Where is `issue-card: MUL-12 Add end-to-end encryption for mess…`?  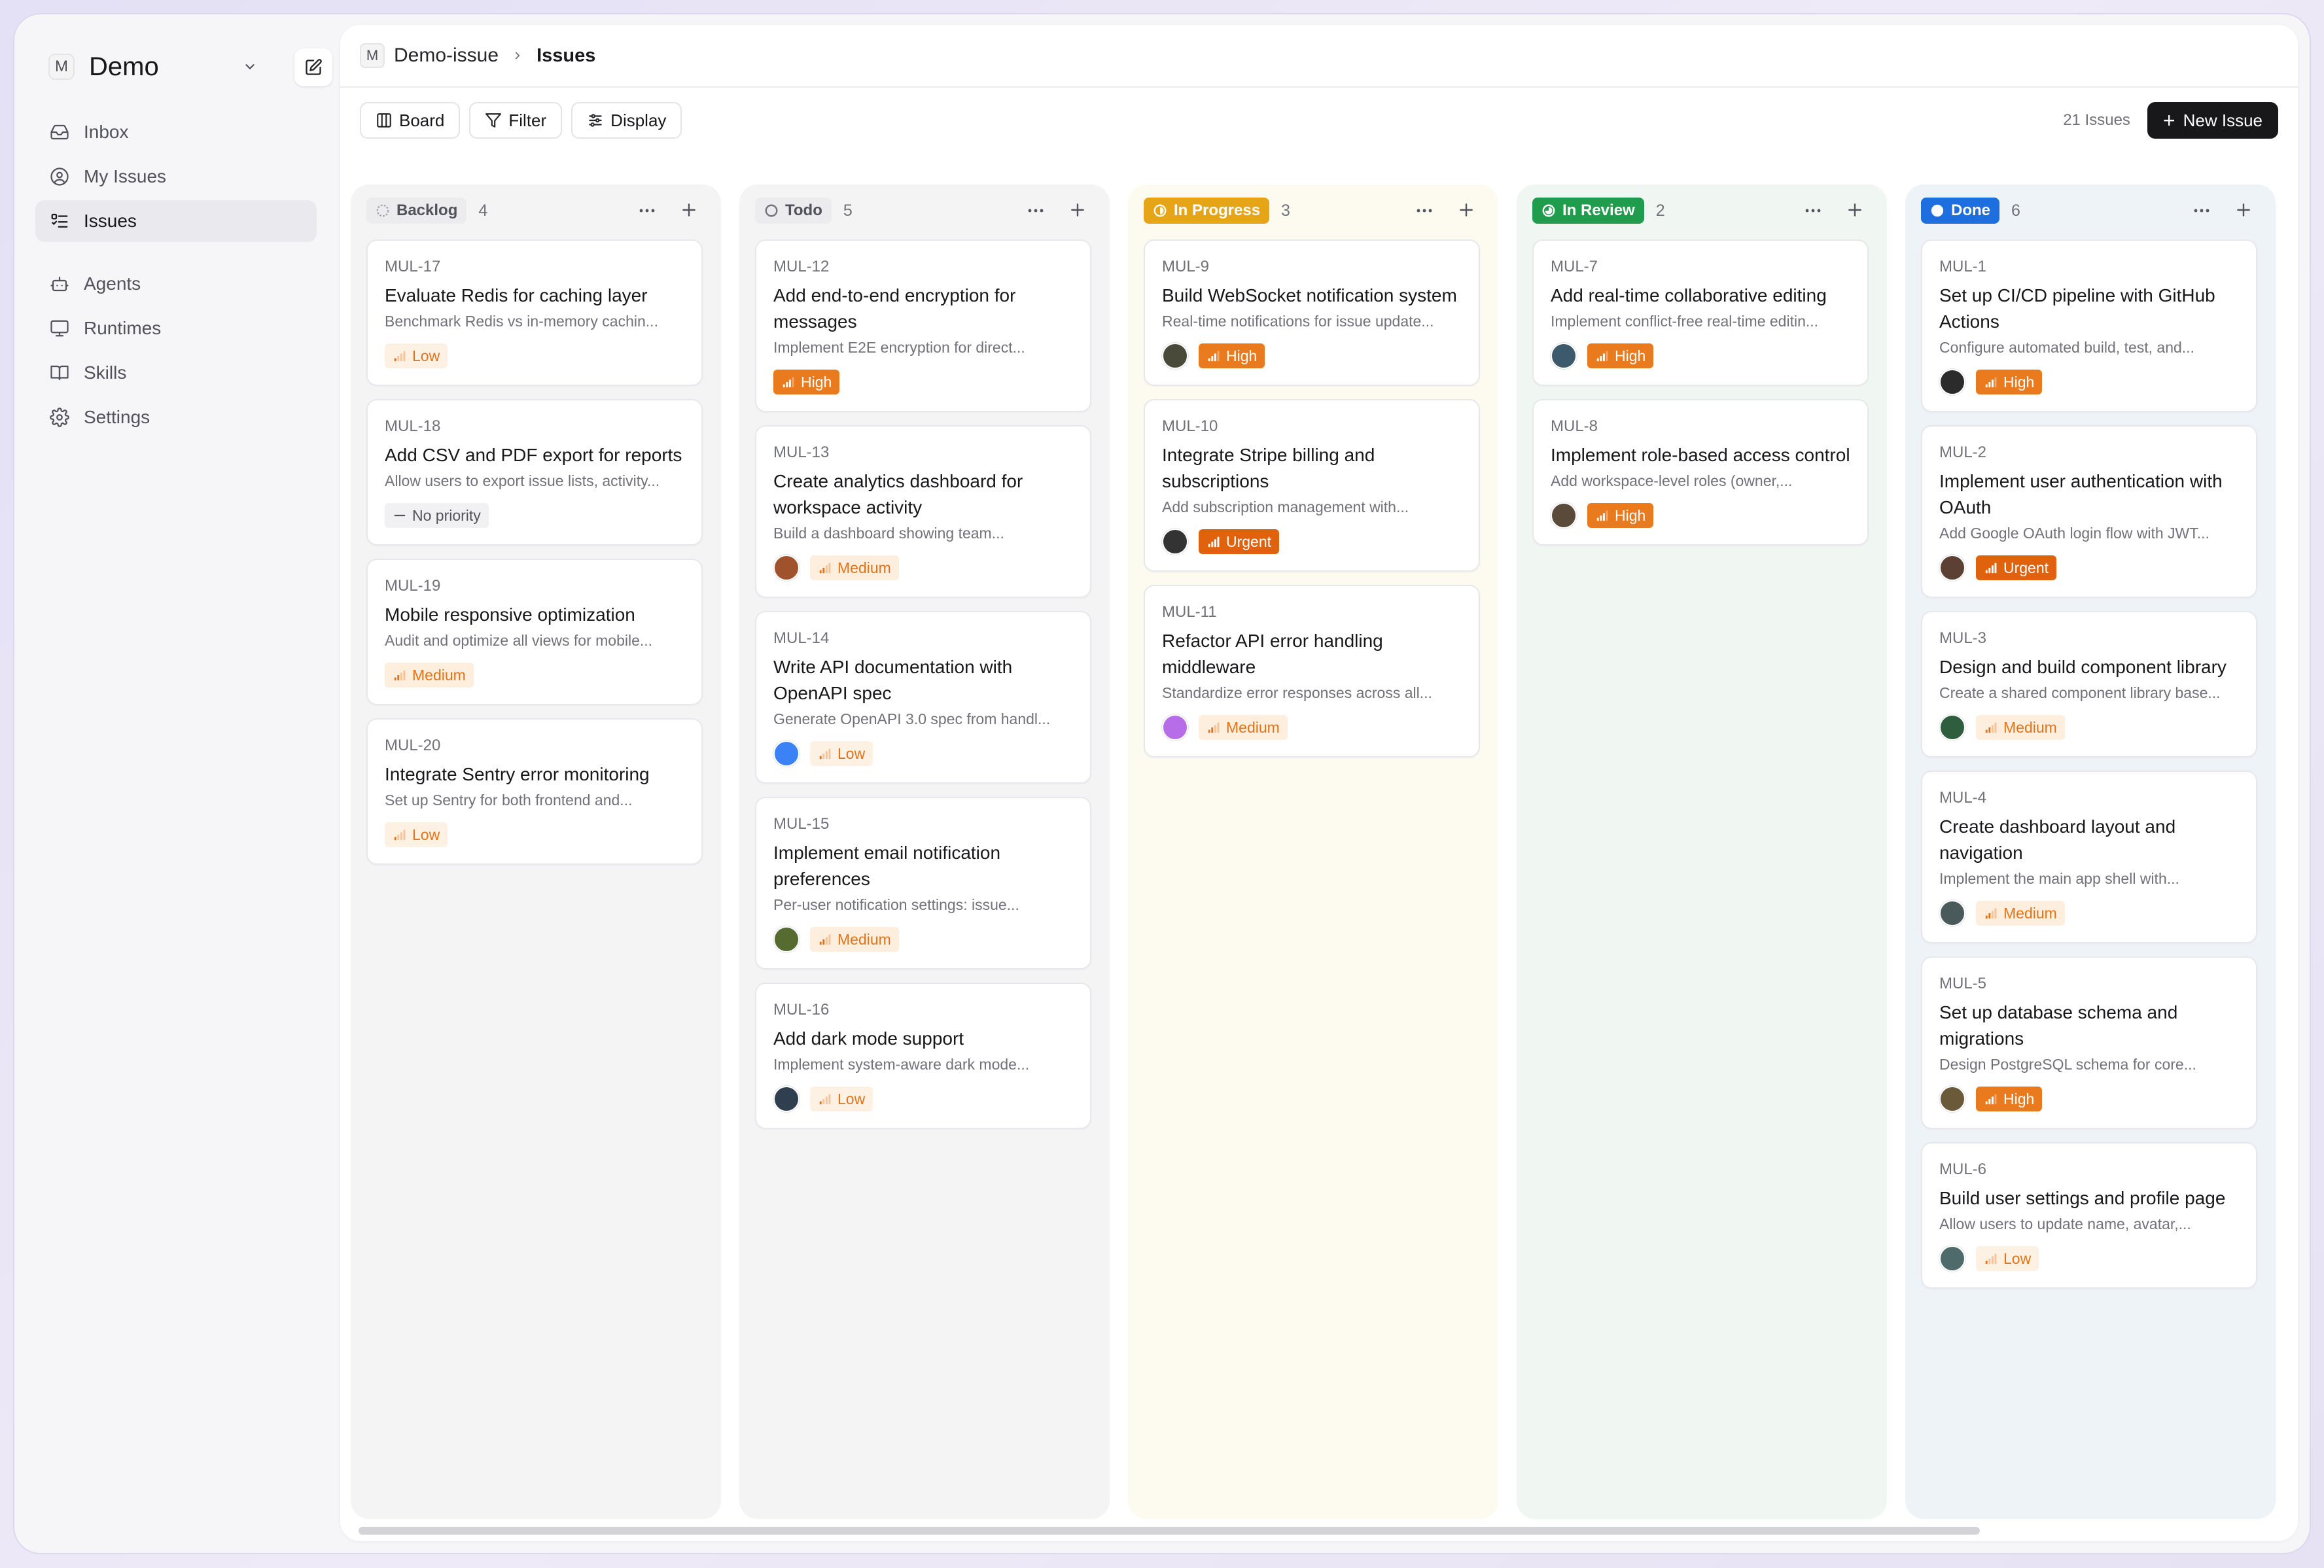
issue-card: MUL-12 Add end-to-end encryption for mess… is located at coordinates (923, 325).